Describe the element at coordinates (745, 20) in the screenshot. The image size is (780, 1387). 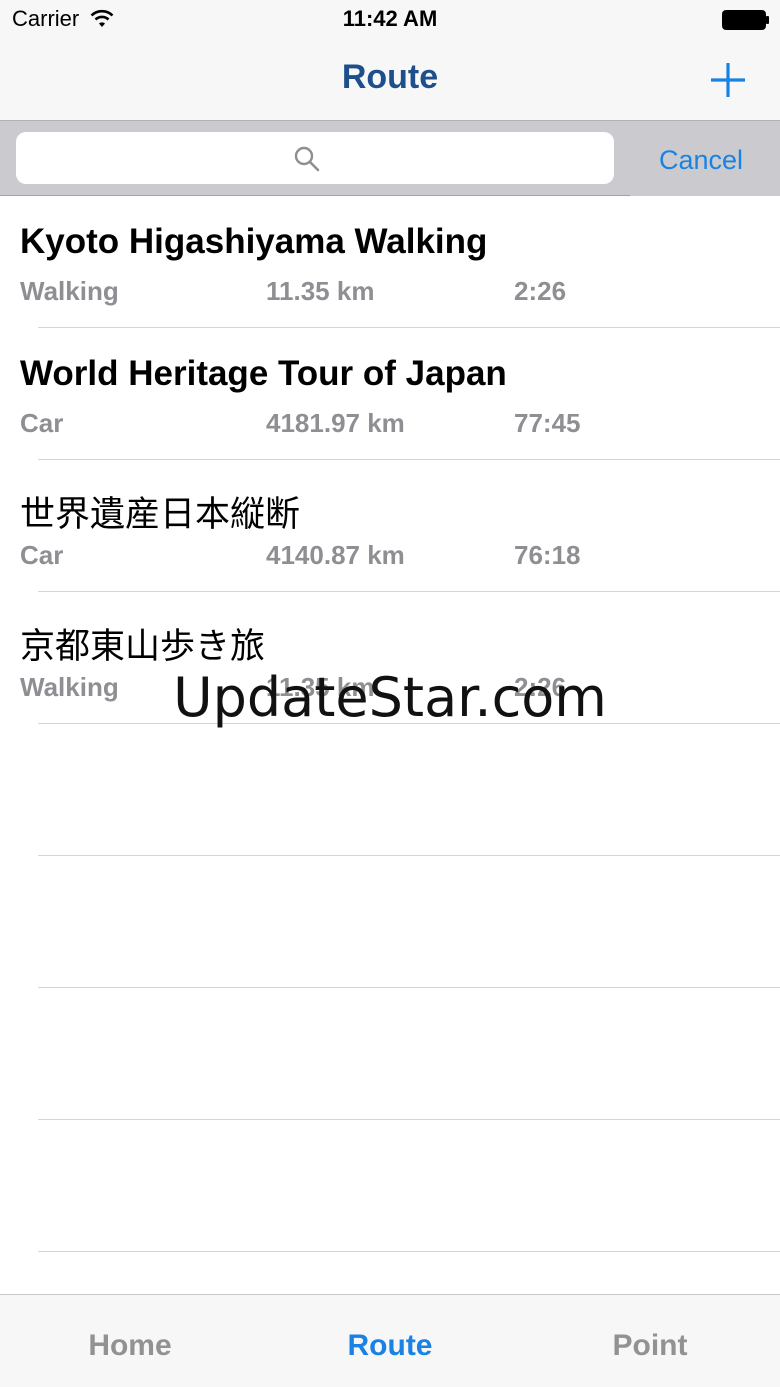
I see `battery-icon` at that location.